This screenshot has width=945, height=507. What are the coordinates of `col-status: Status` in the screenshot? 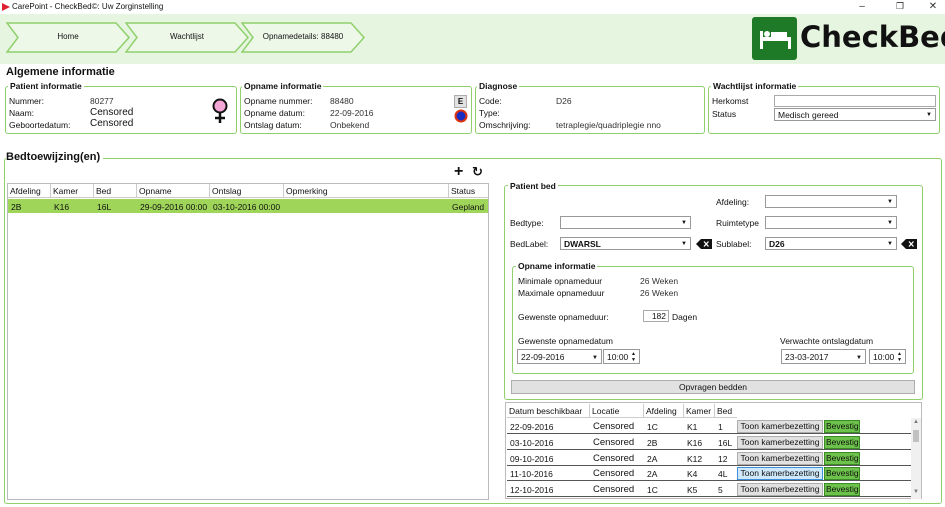 It's located at (468, 191).